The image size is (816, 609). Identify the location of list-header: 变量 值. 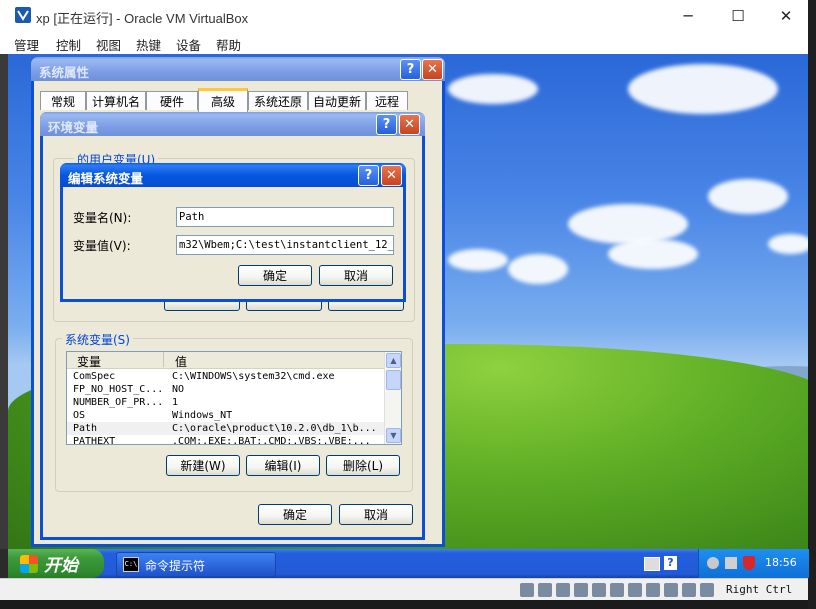
(226, 360).